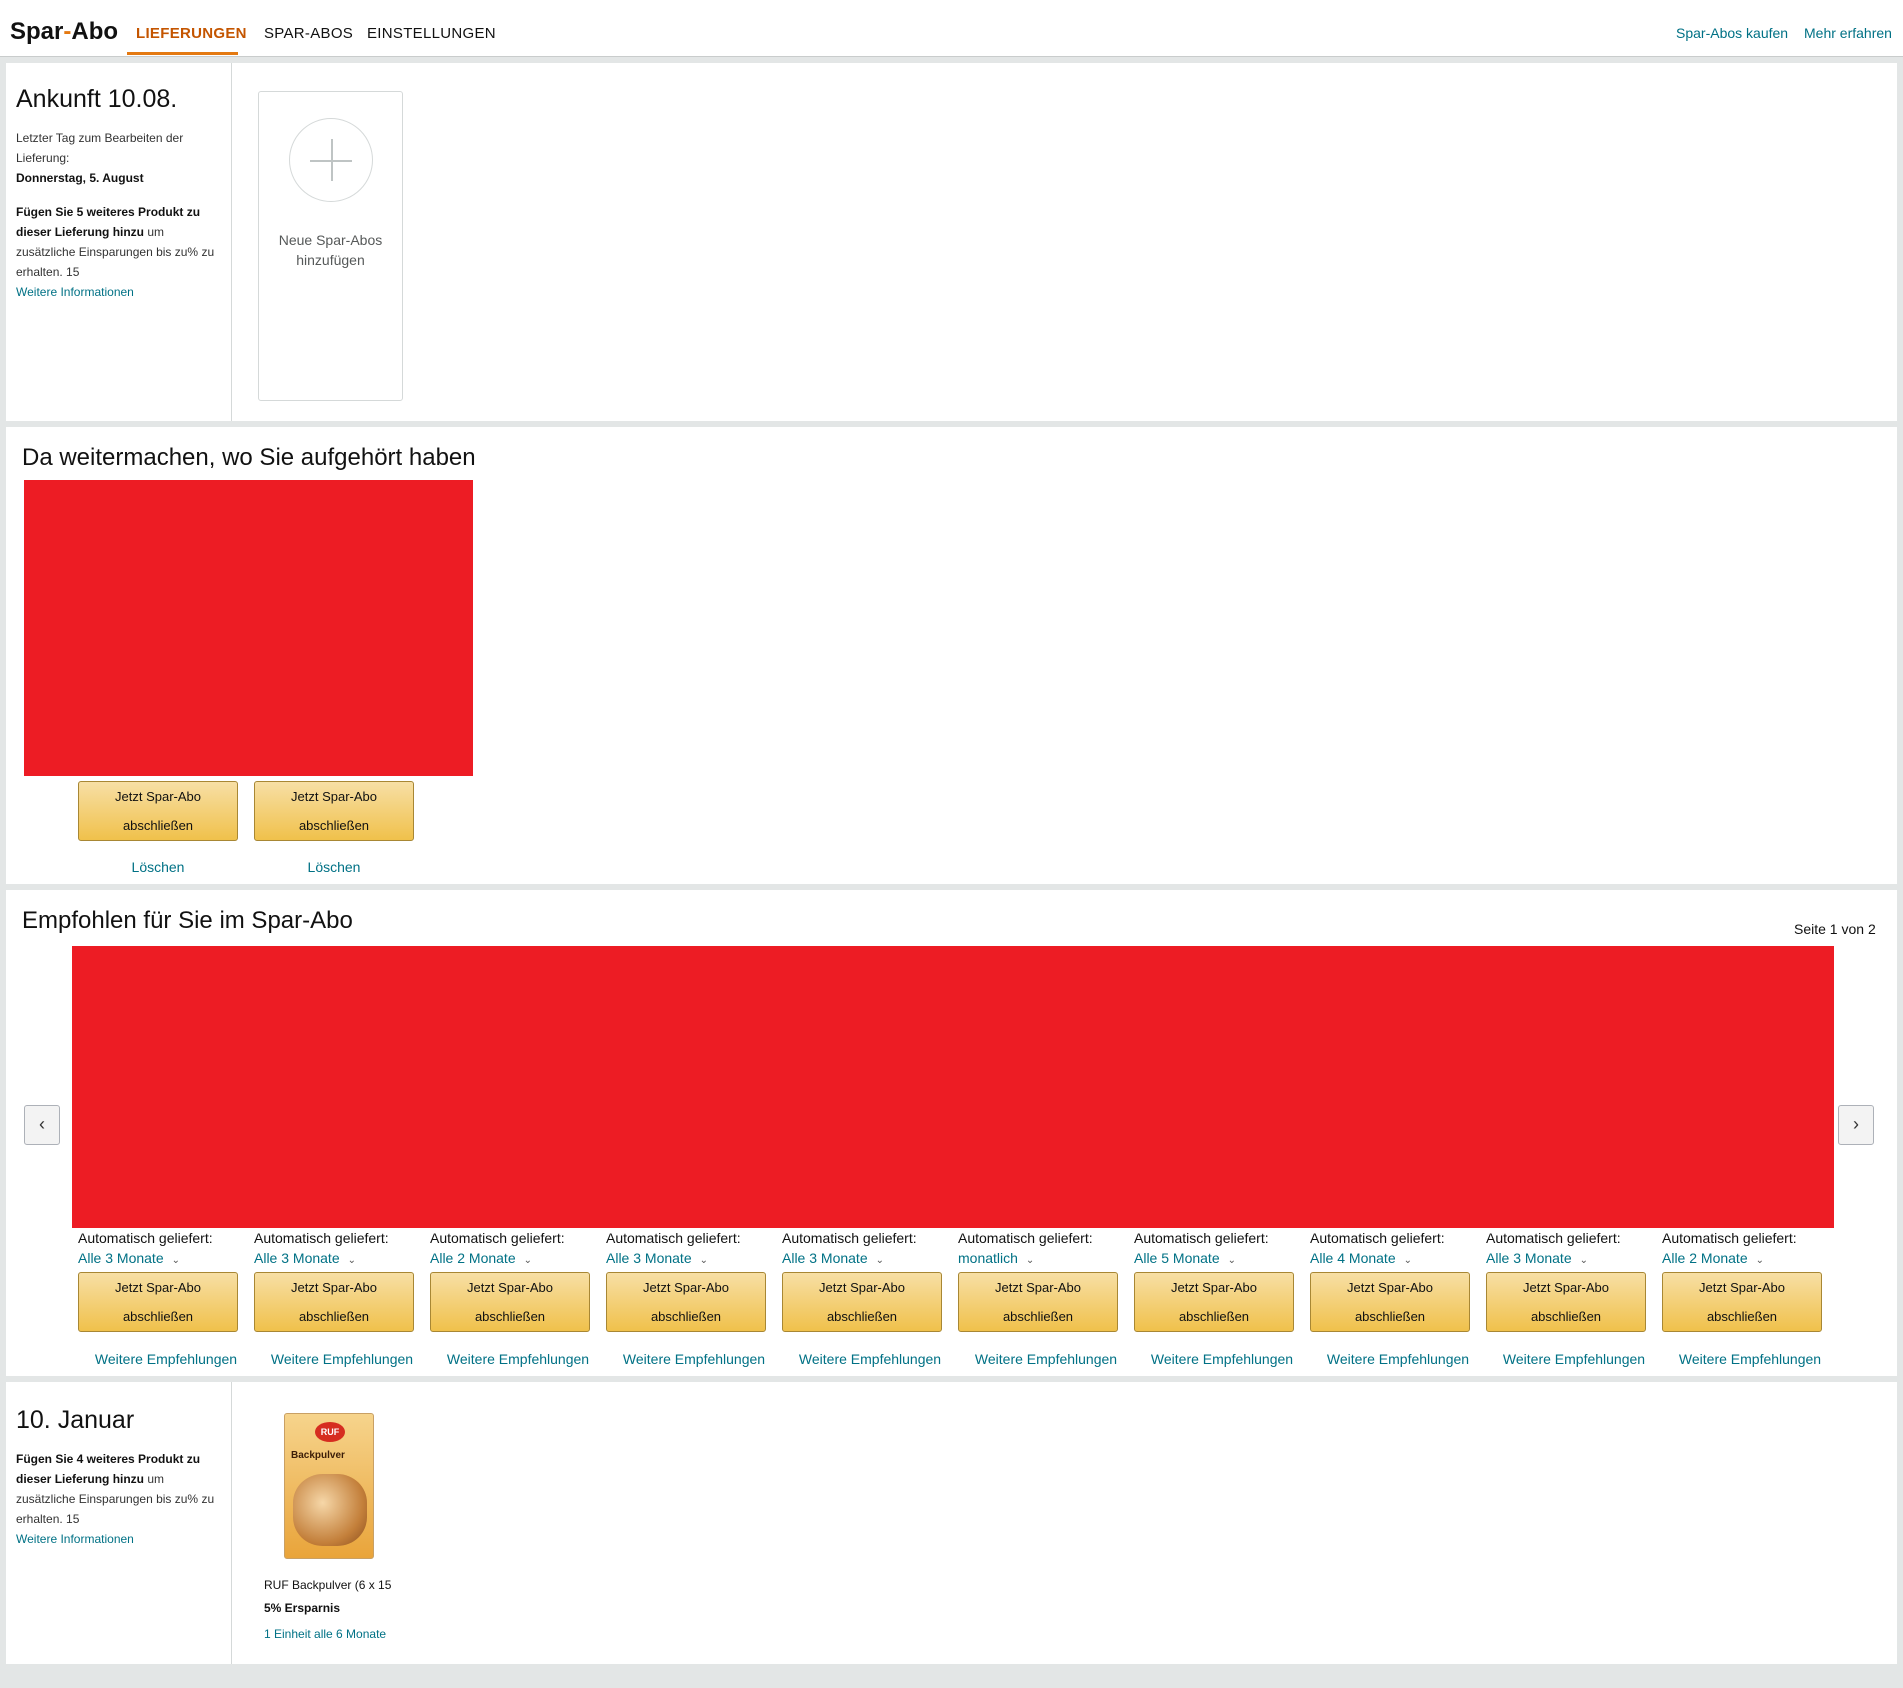 Image resolution: width=1903 pixels, height=1688 pixels. I want to click on redacted-product-images, so click(248, 628).